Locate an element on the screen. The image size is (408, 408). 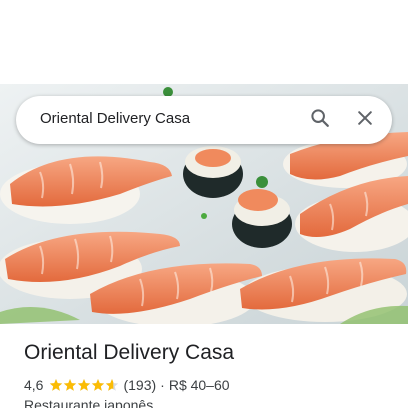
search-bar: Oriental Delivery Casa is located at coordinates (204, 120).